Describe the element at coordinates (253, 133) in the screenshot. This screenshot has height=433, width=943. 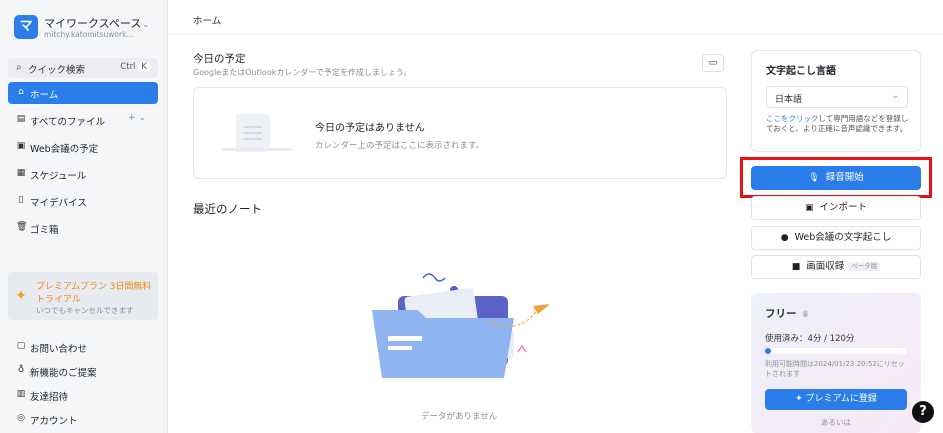
I see `empty-document-illustration` at that location.